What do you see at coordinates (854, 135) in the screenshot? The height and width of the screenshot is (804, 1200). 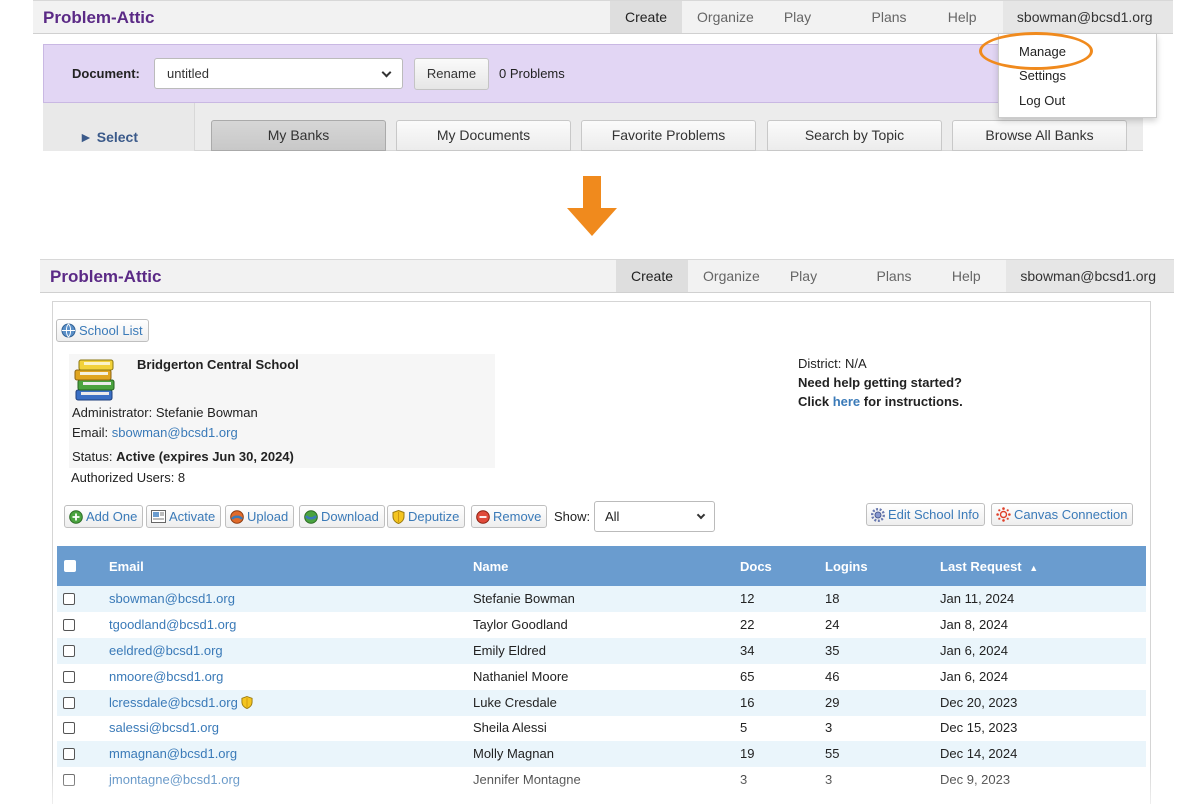 I see `tab-search-by-topic: Search by Topic` at bounding box center [854, 135].